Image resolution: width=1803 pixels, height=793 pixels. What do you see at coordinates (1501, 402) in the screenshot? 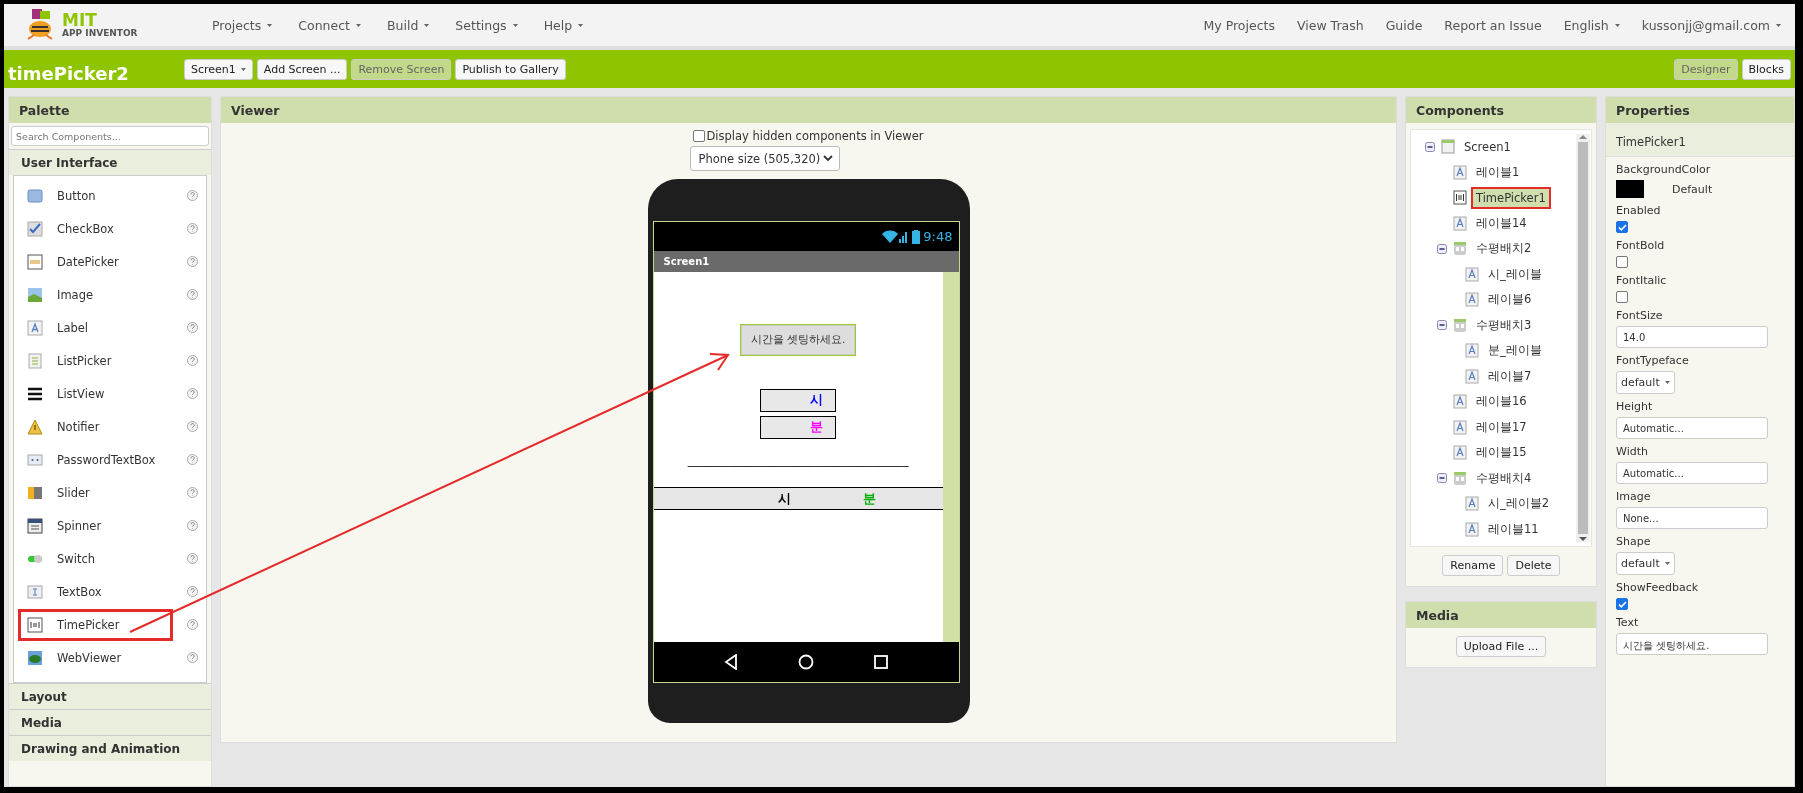
I see `tree-item: 레이블16` at bounding box center [1501, 402].